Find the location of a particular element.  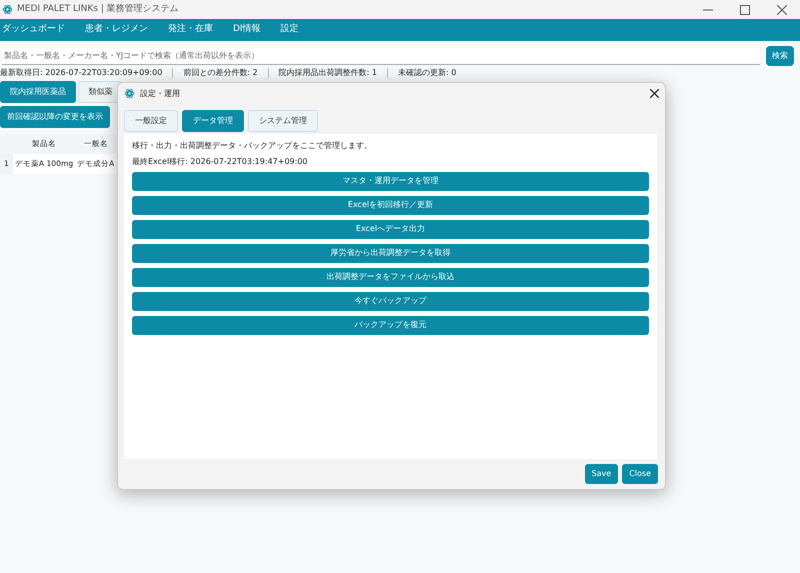

action-button: マスタ・運用データを管理 is located at coordinates (390, 181).